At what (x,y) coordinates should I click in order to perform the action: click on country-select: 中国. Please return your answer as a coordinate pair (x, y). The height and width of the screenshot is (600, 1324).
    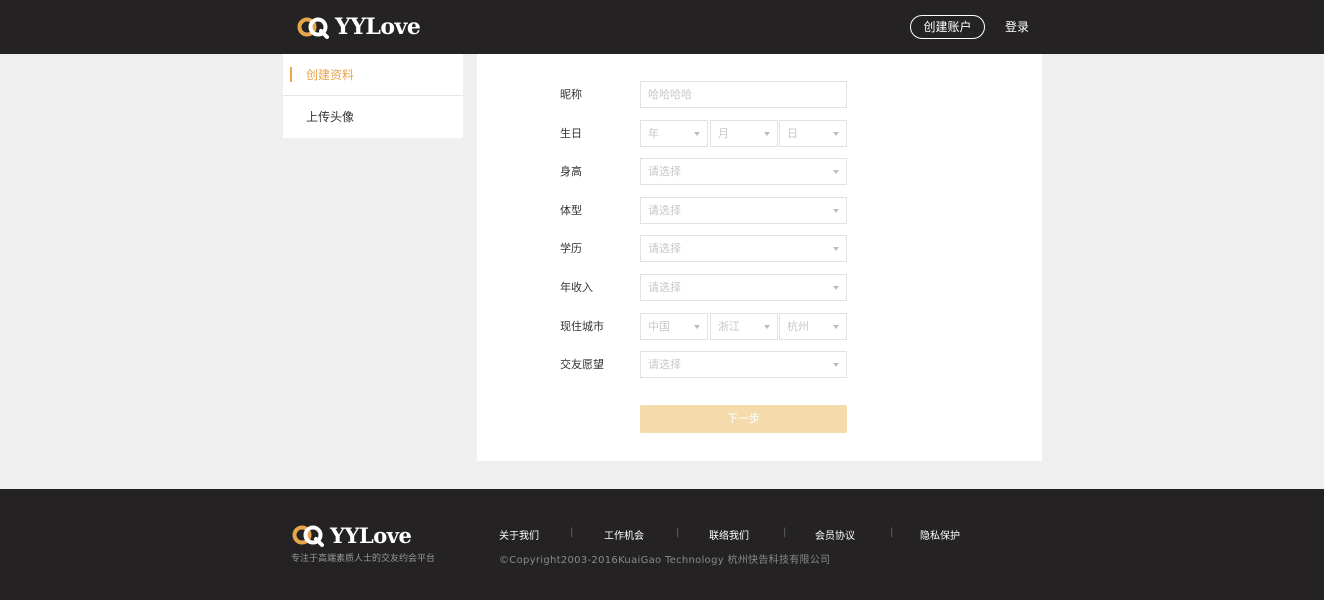
    Looking at the image, I should click on (674, 326).